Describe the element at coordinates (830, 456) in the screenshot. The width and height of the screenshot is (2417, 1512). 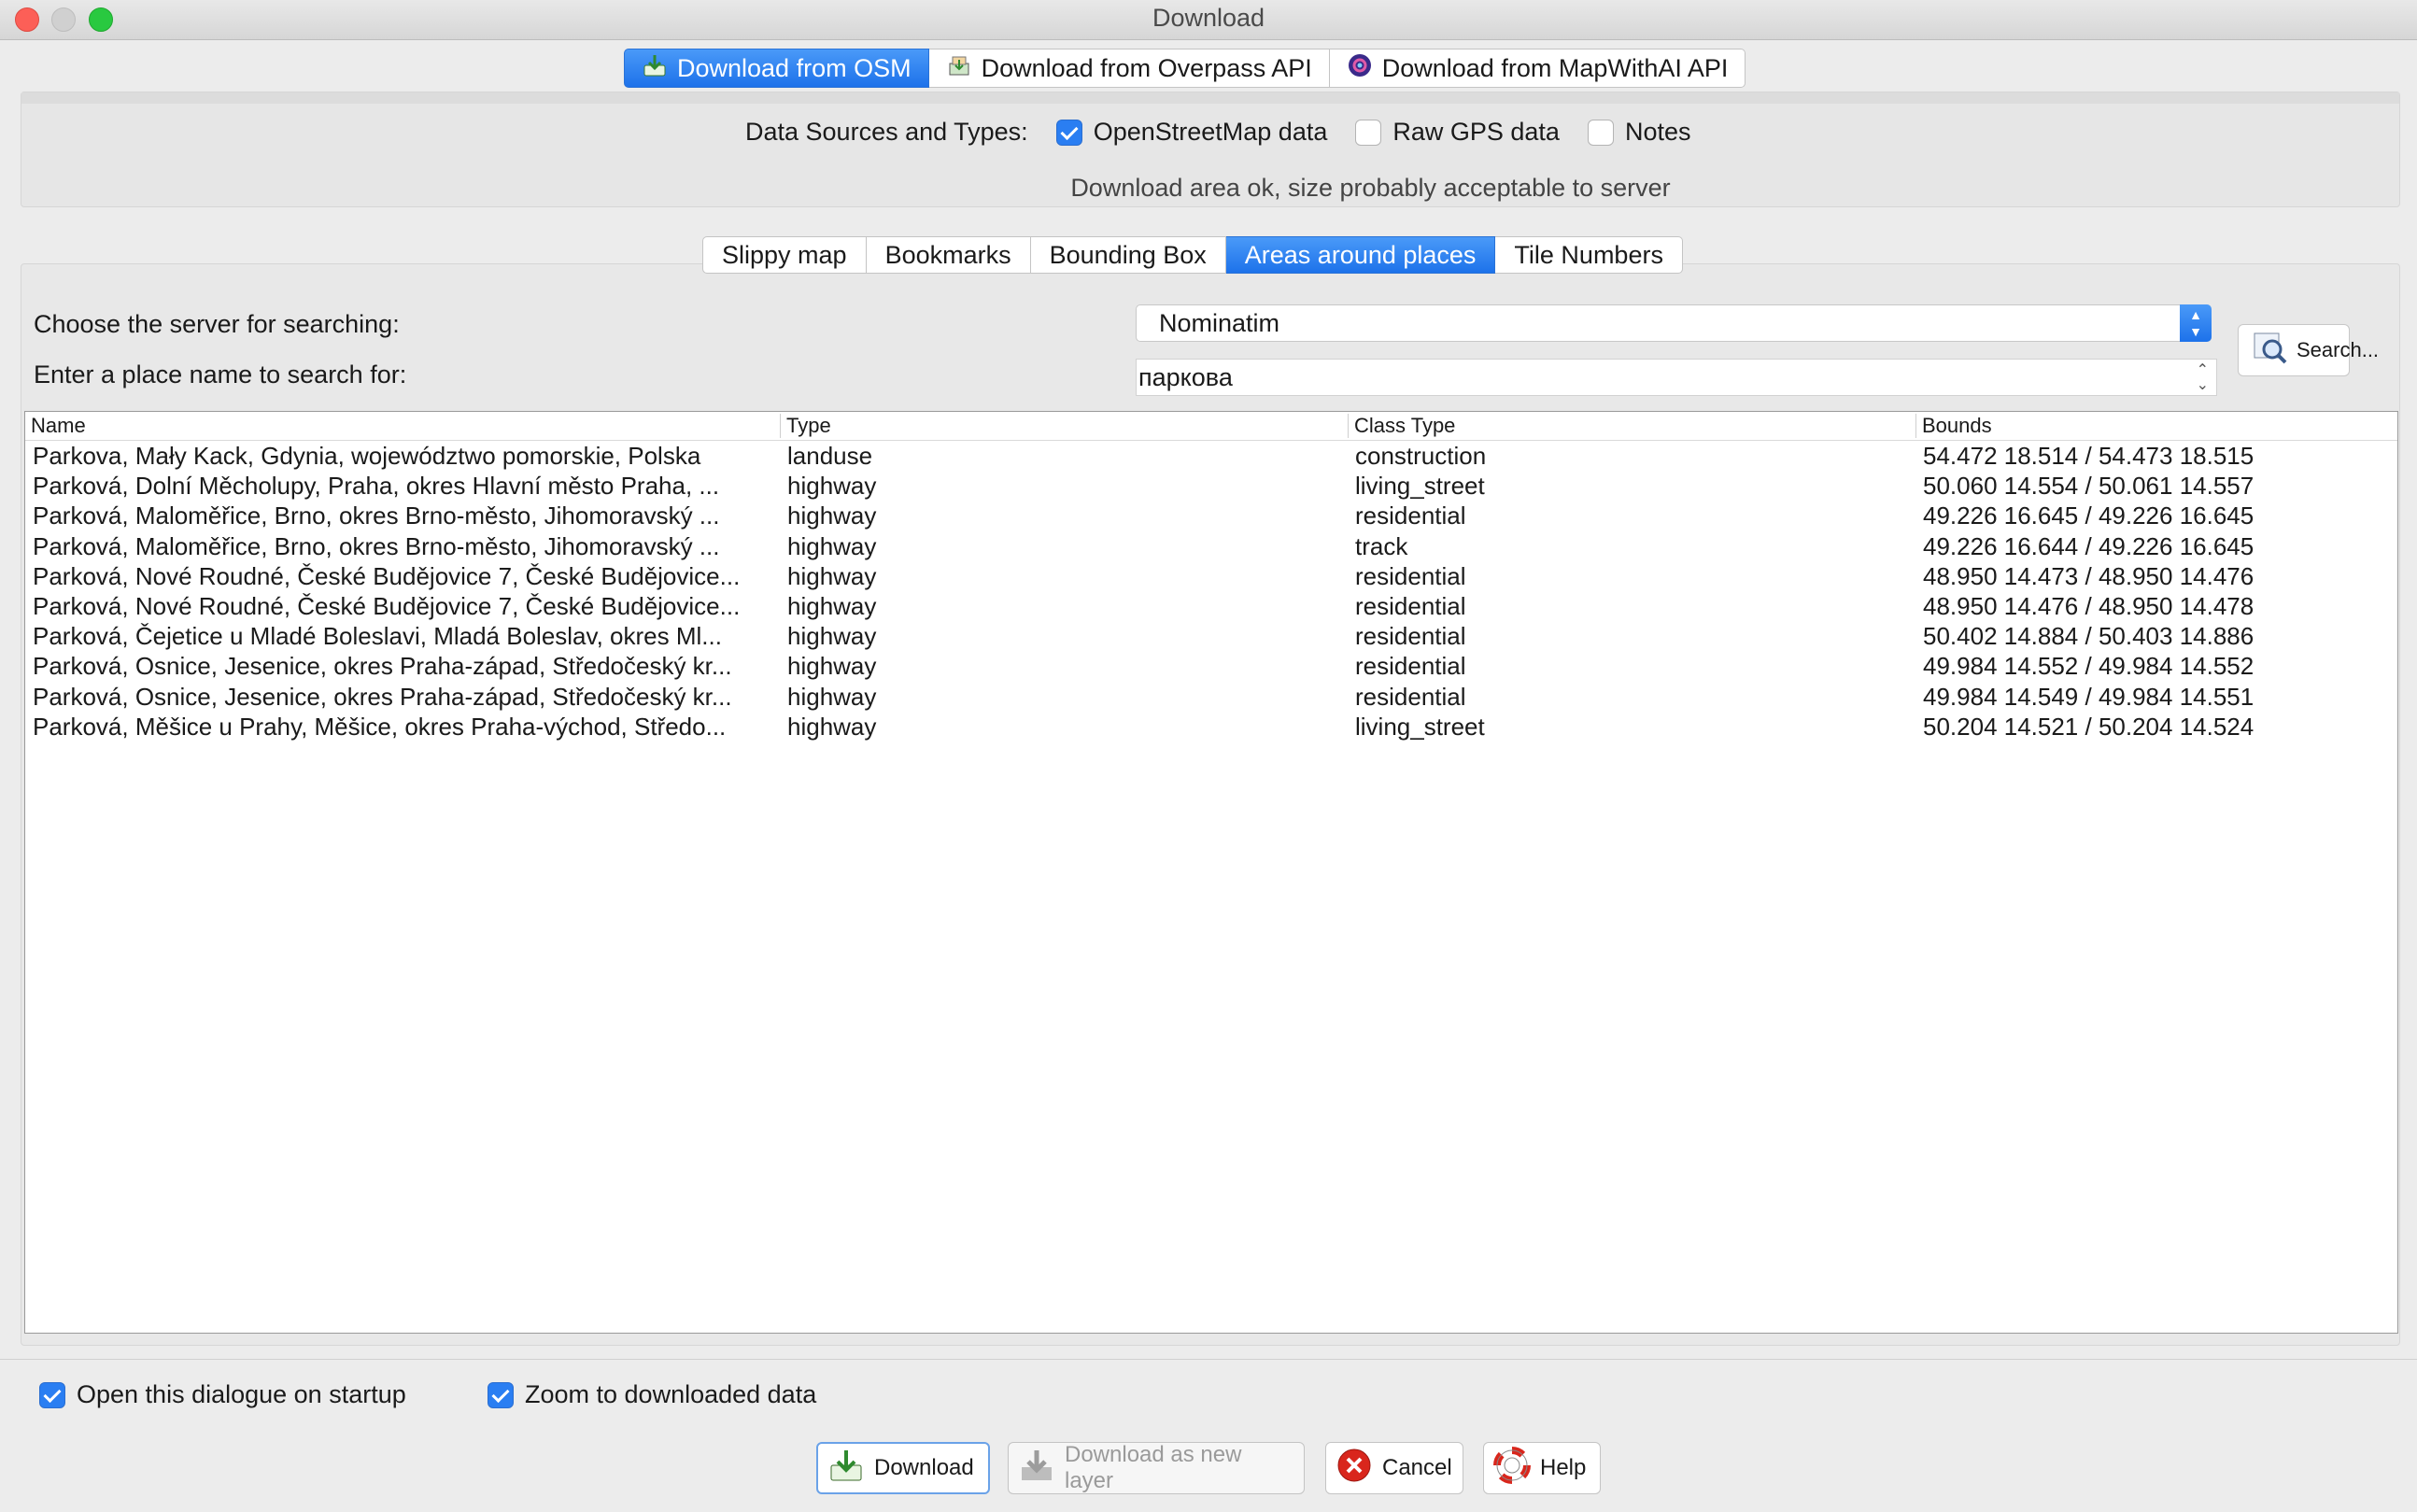
I see `cell-type: landuse` at that location.